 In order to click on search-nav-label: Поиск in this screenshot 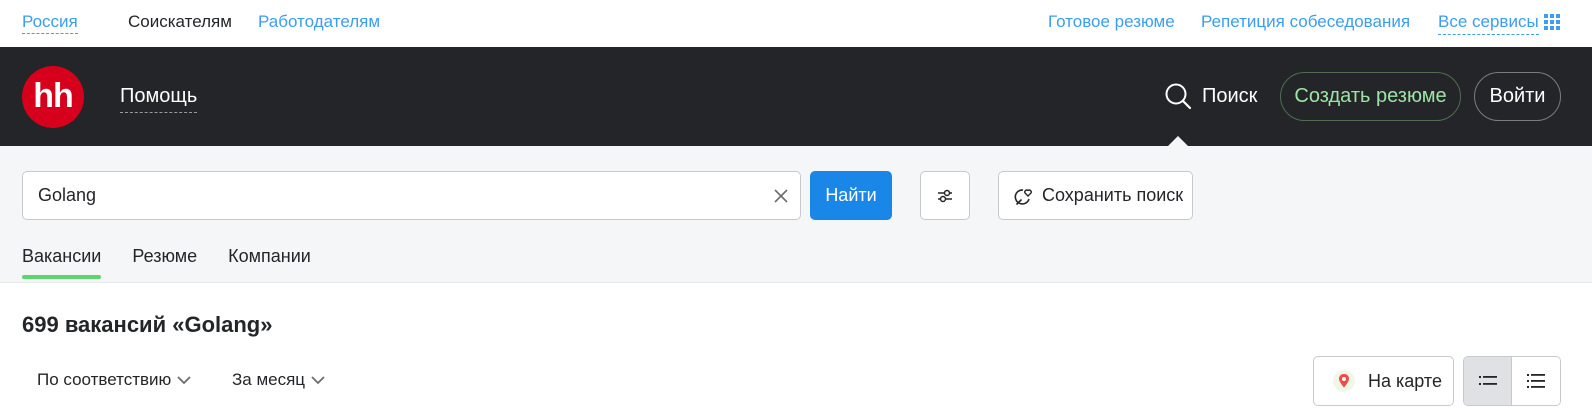, I will do `click(1230, 95)`.